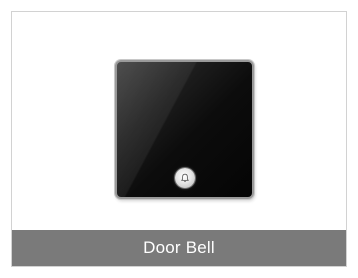 Image resolution: width=358 pixels, height=278 pixels. I want to click on caption-bar: Door Bell, so click(179, 248).